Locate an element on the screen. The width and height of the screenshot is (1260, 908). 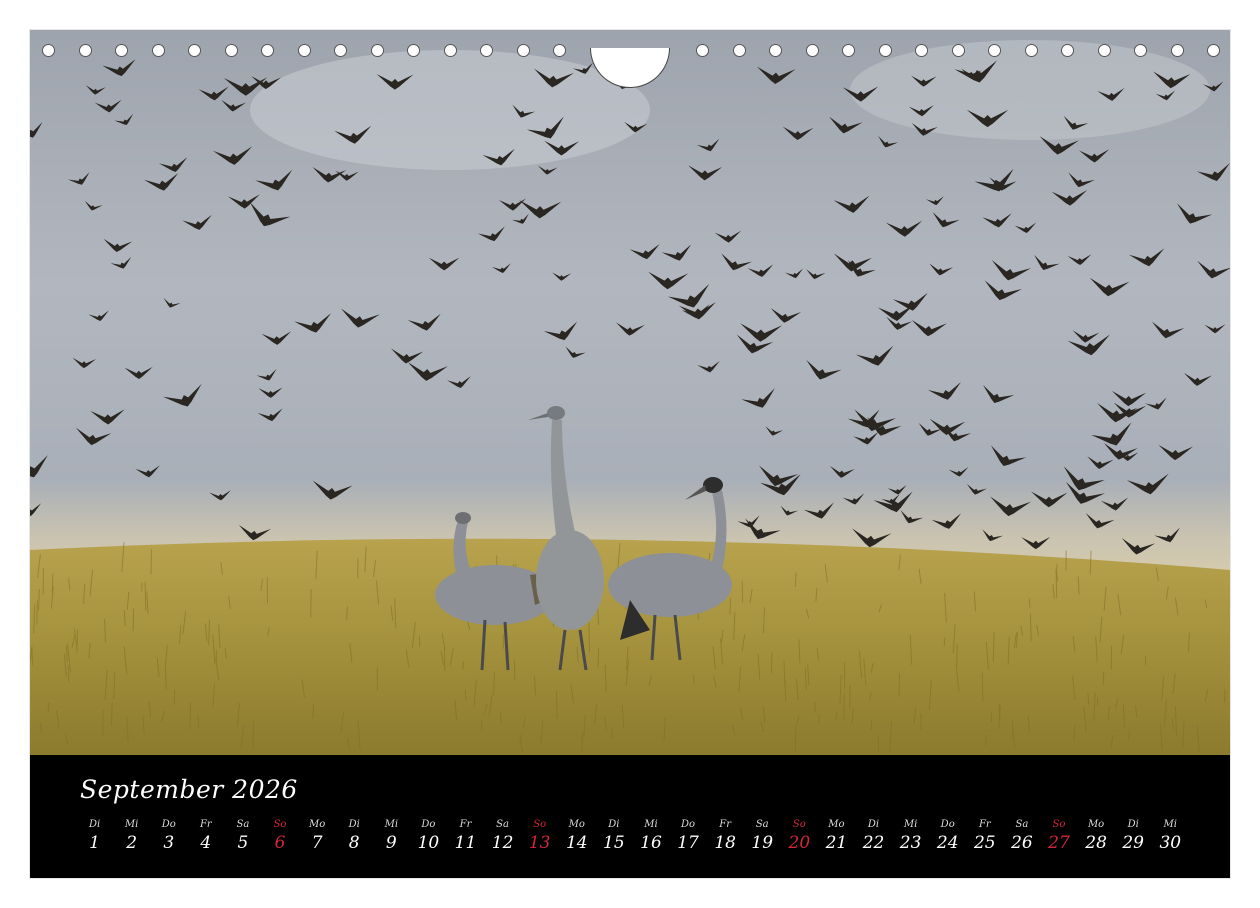
day-cell: So 13 is located at coordinates (539, 836).